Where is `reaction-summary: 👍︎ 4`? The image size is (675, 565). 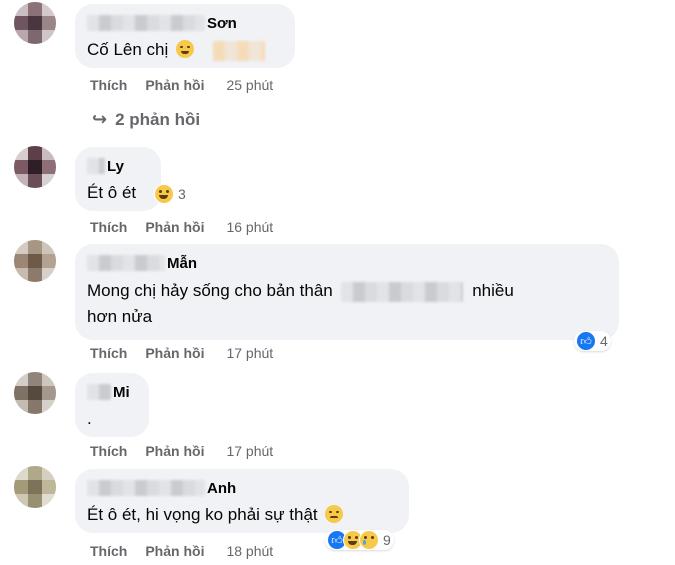
reaction-summary: 👍︎ 4 is located at coordinates (592, 341).